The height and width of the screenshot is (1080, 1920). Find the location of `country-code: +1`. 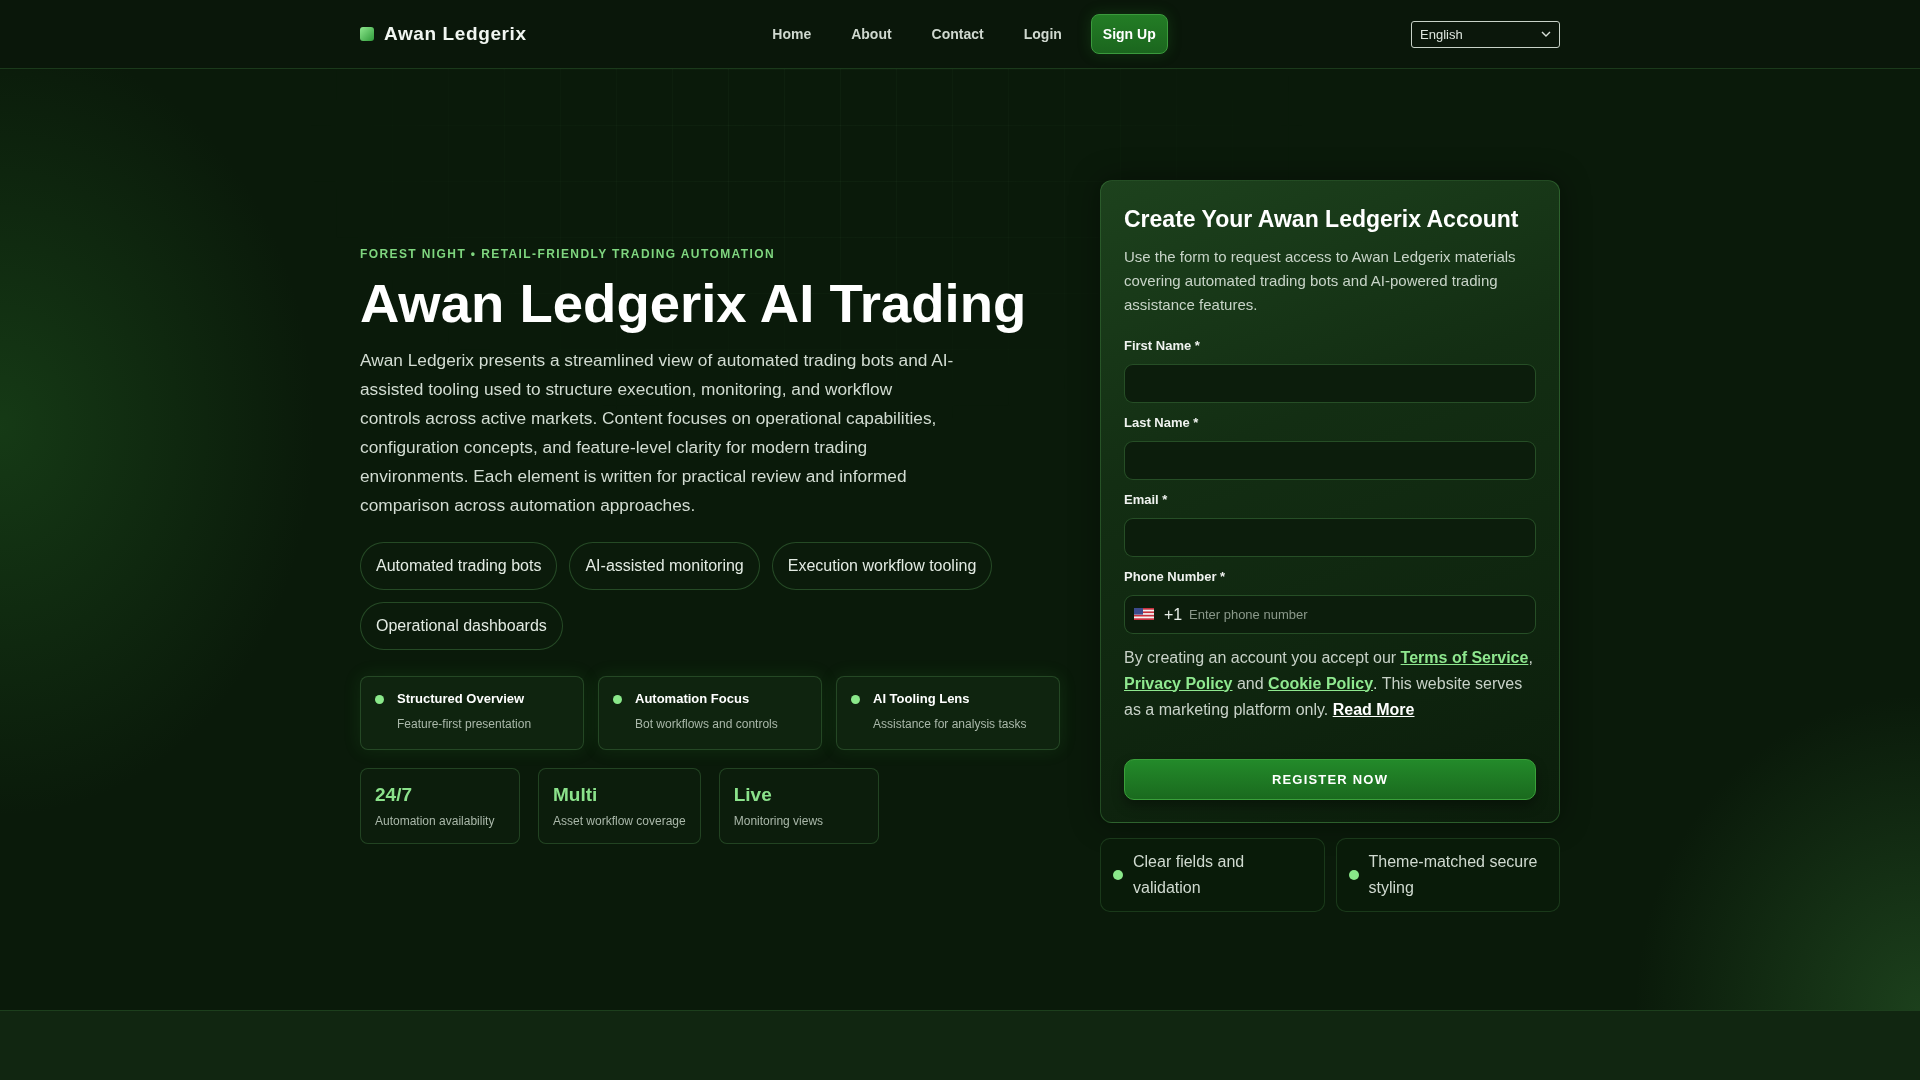

country-code: +1 is located at coordinates (1173, 614).